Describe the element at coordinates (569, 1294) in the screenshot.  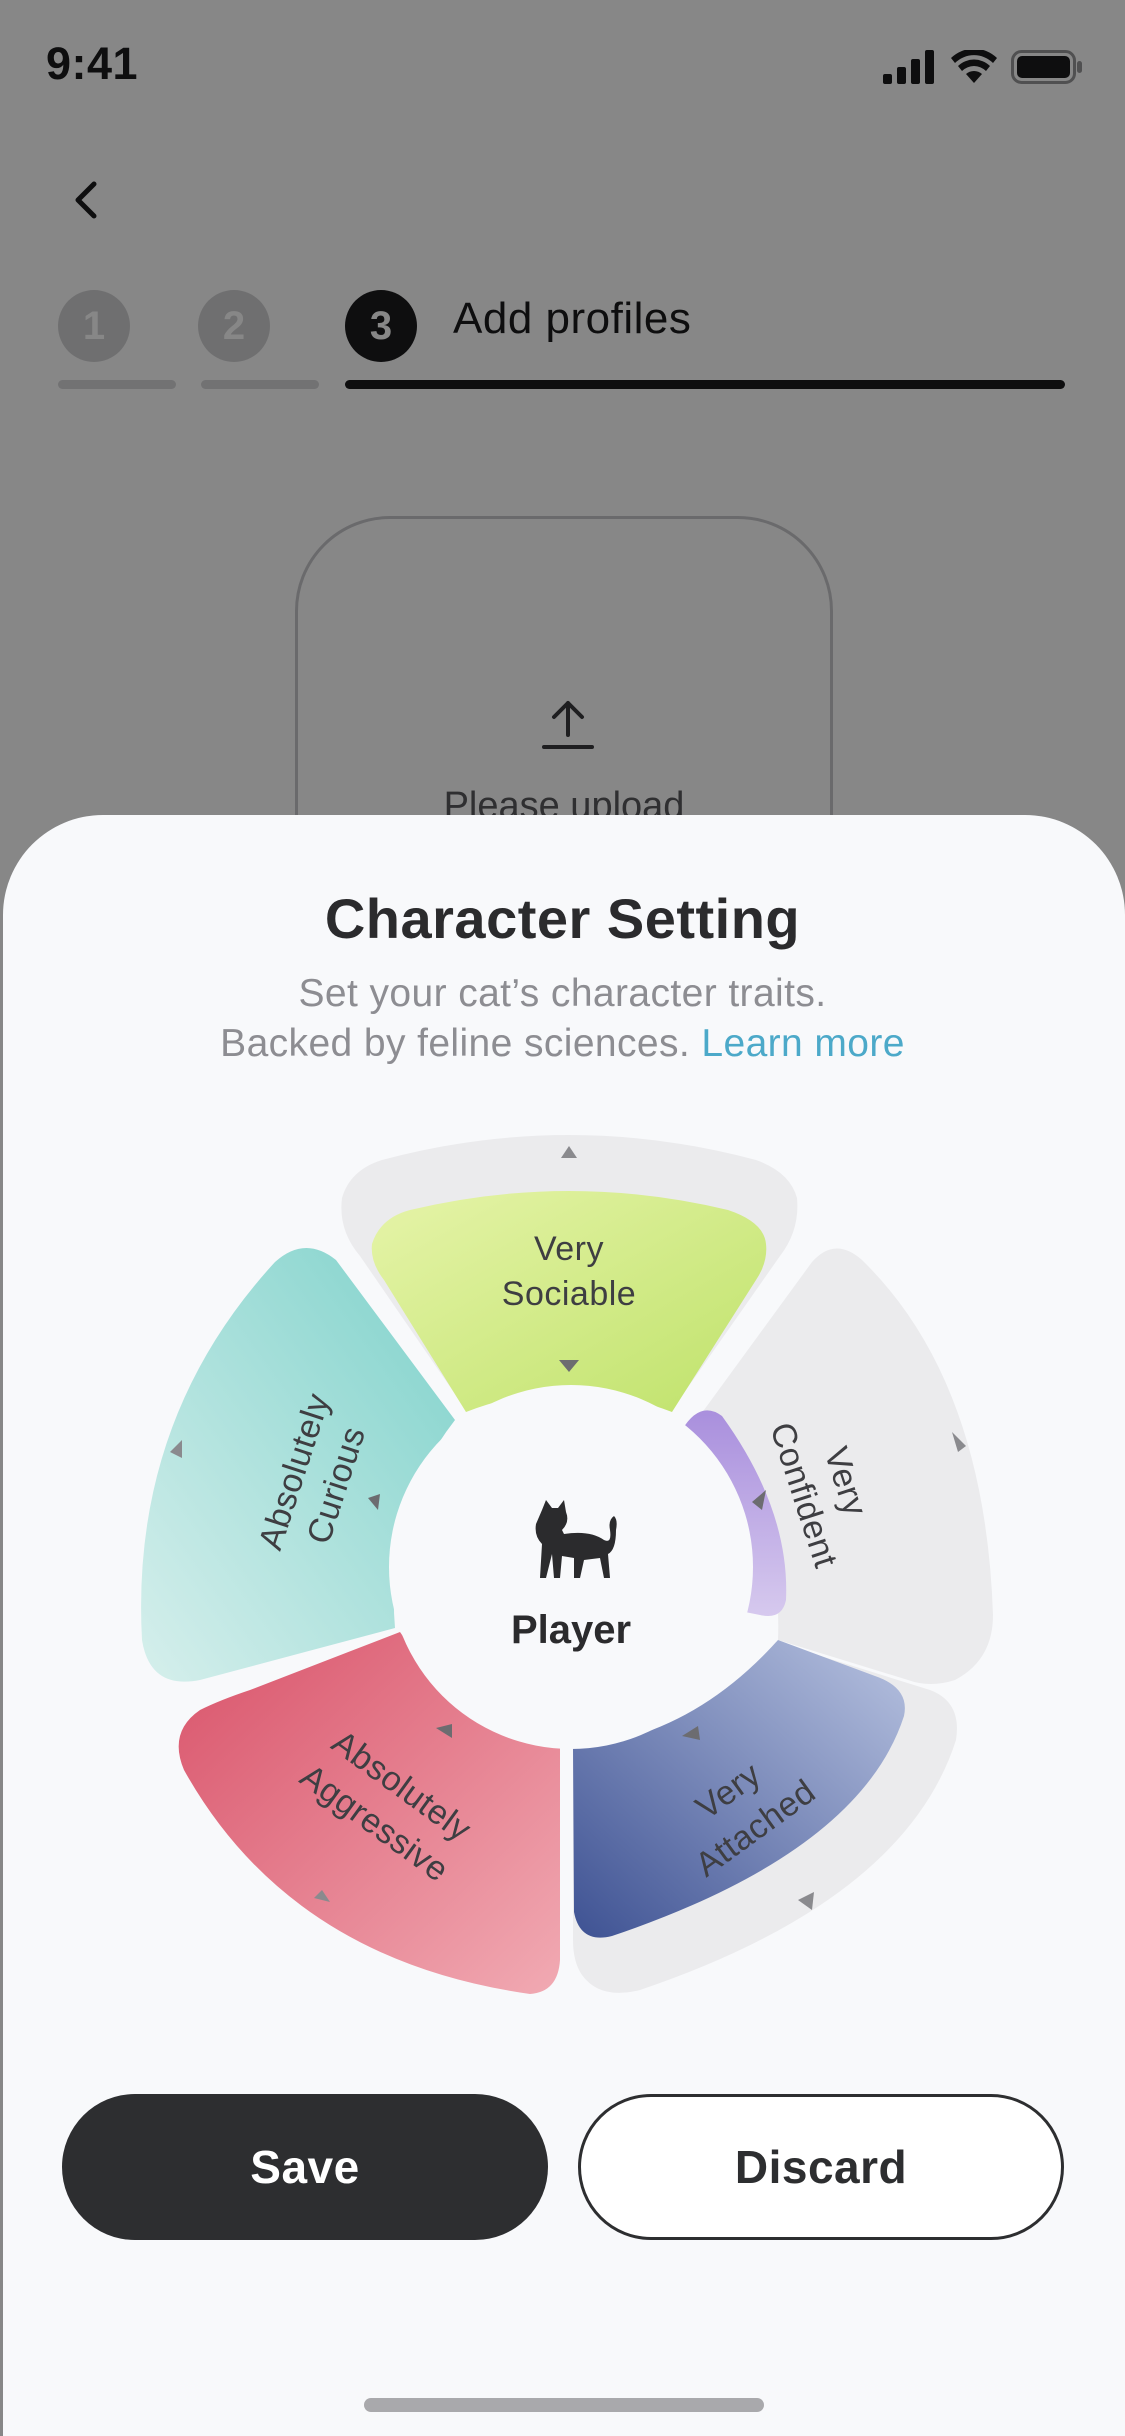
I see `sociable-label-line2: Sociable` at that location.